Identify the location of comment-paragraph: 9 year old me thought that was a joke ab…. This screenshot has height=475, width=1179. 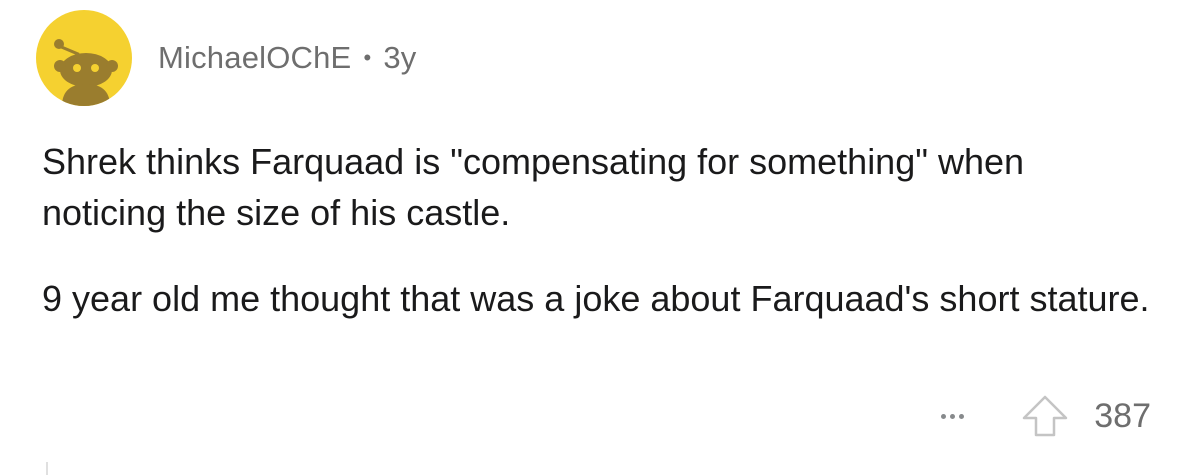
(596, 298).